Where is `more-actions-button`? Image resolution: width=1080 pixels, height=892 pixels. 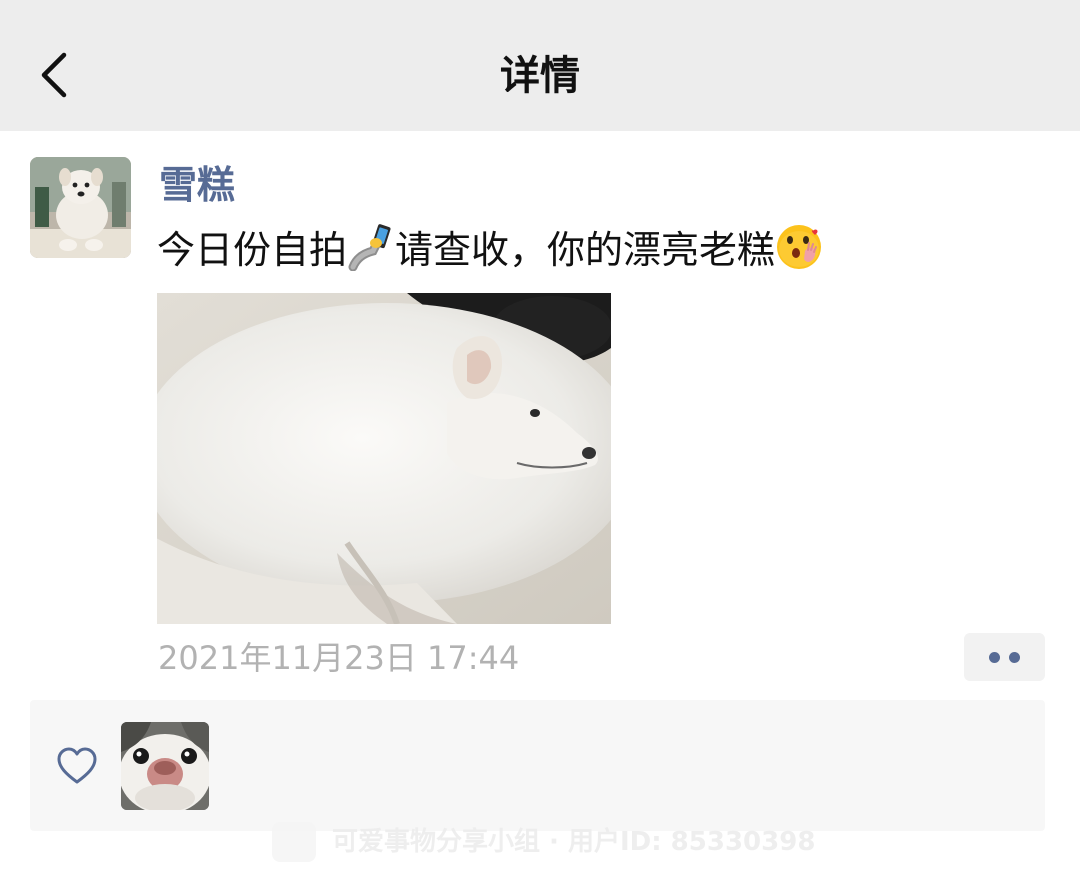 more-actions-button is located at coordinates (1004, 657).